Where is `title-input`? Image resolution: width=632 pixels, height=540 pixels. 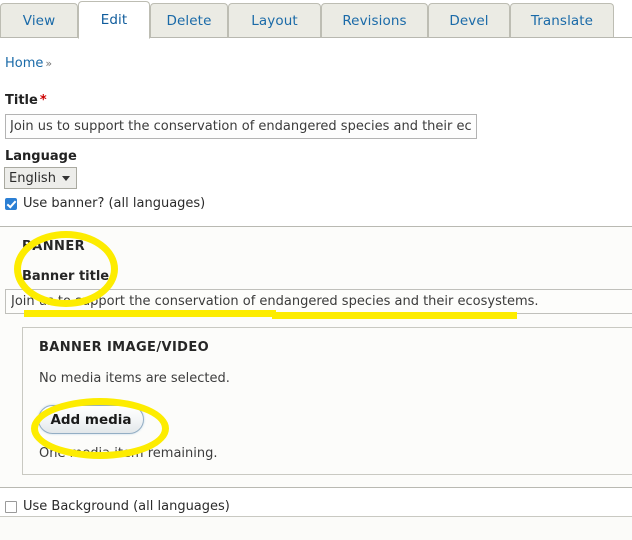
title-input is located at coordinates (241, 126).